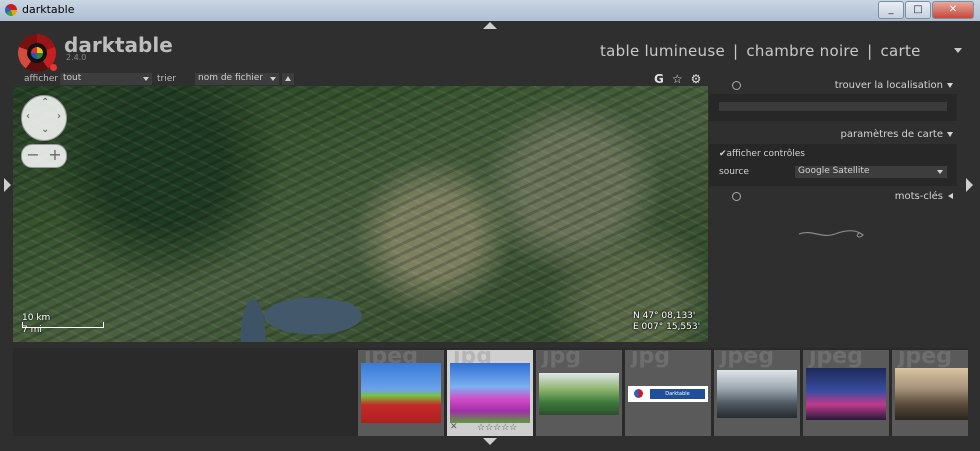  Describe the element at coordinates (969, 185) in the screenshot. I see `collapse-right-panel-arrow` at that location.